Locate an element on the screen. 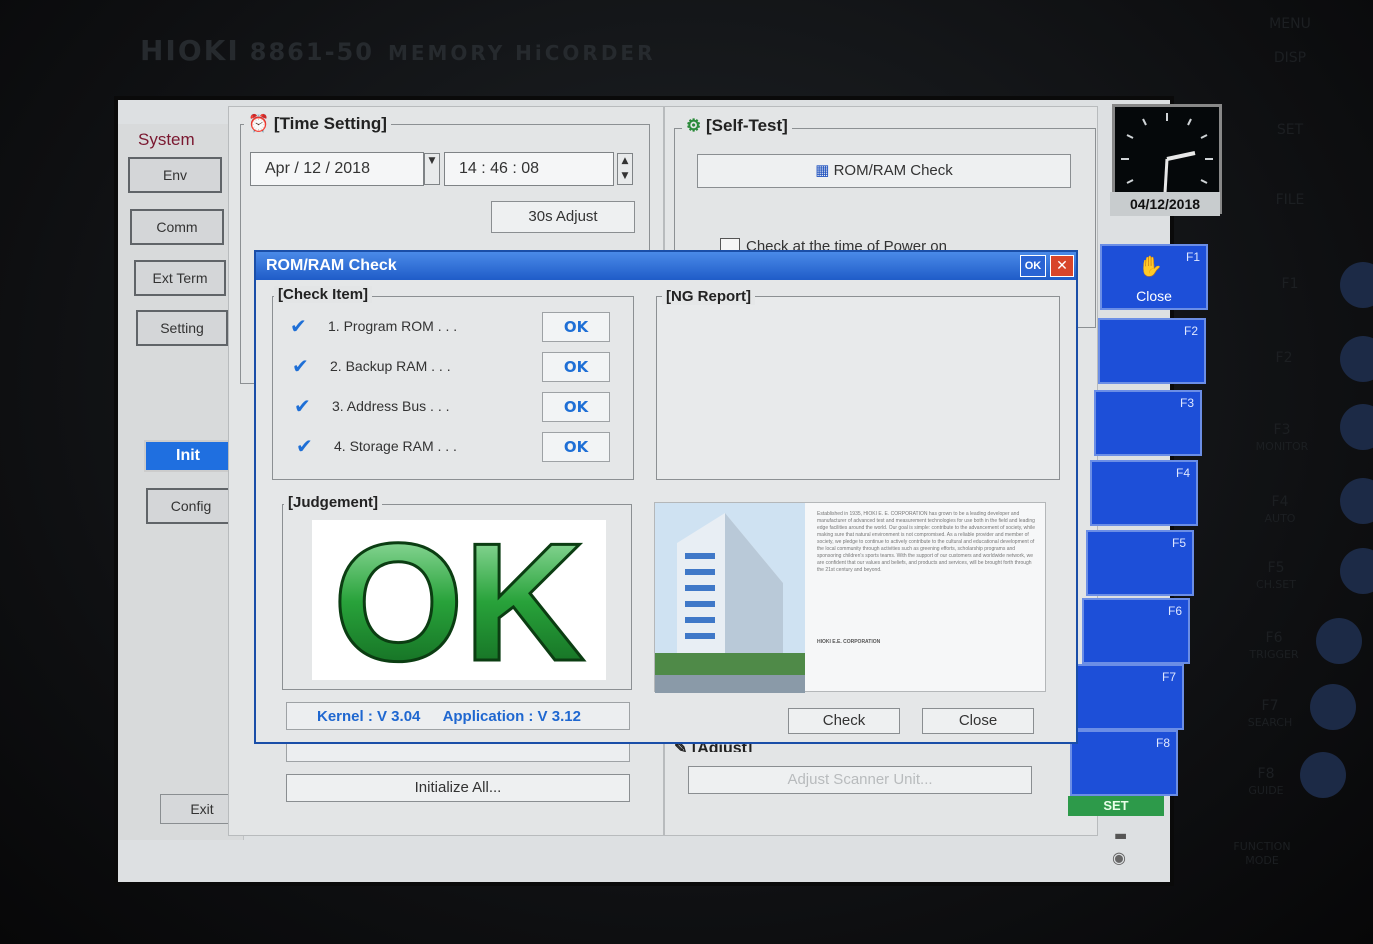  panel-label: MENU is located at coordinates (1290, 24).